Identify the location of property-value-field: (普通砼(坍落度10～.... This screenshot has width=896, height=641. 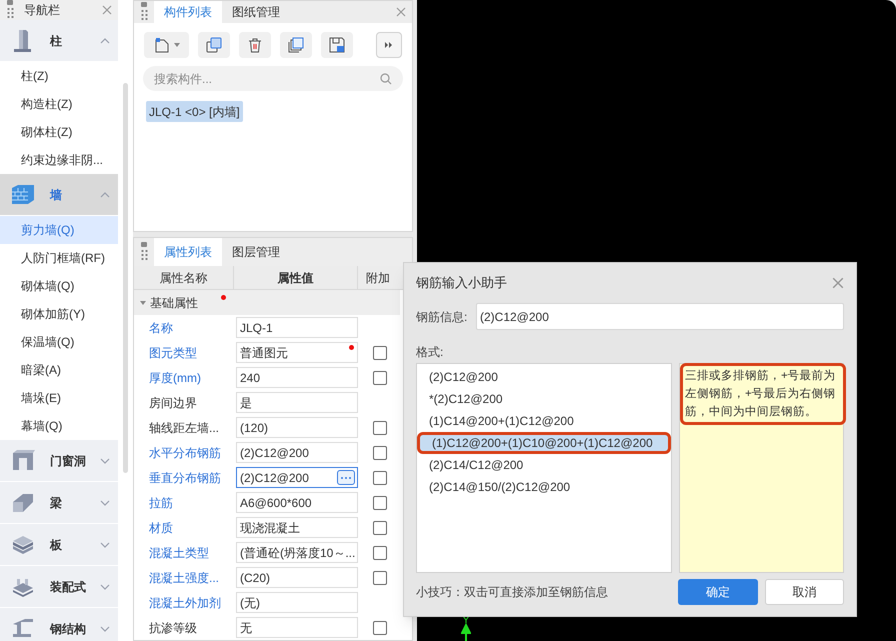
(297, 552).